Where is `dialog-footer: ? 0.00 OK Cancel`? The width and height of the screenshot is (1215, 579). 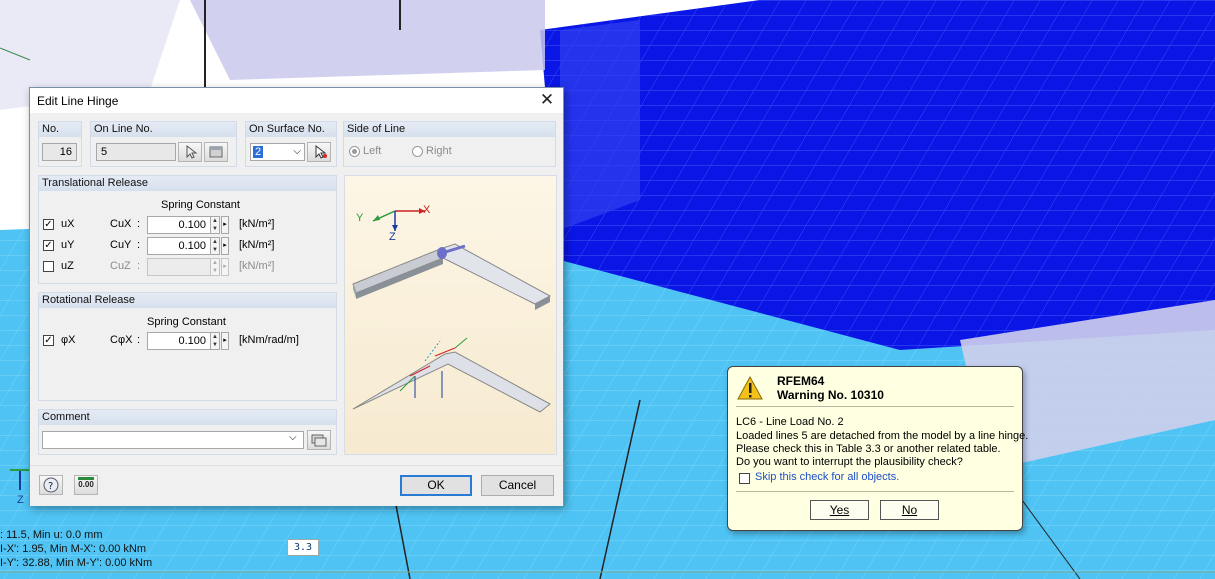
dialog-footer: ? 0.00 OK Cancel is located at coordinates (296, 485).